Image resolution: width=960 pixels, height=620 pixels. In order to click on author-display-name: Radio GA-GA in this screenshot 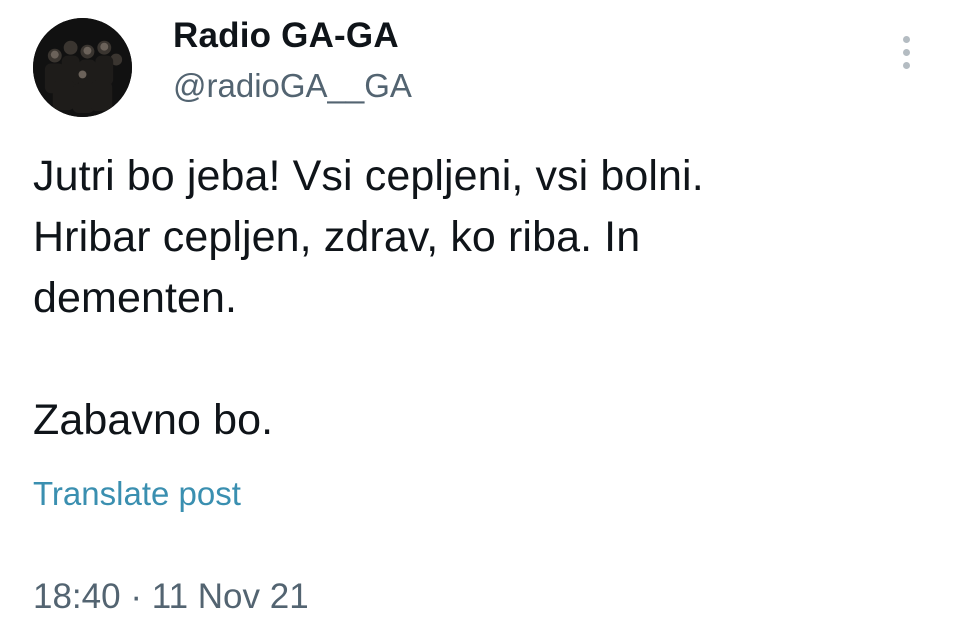, I will do `click(286, 36)`.